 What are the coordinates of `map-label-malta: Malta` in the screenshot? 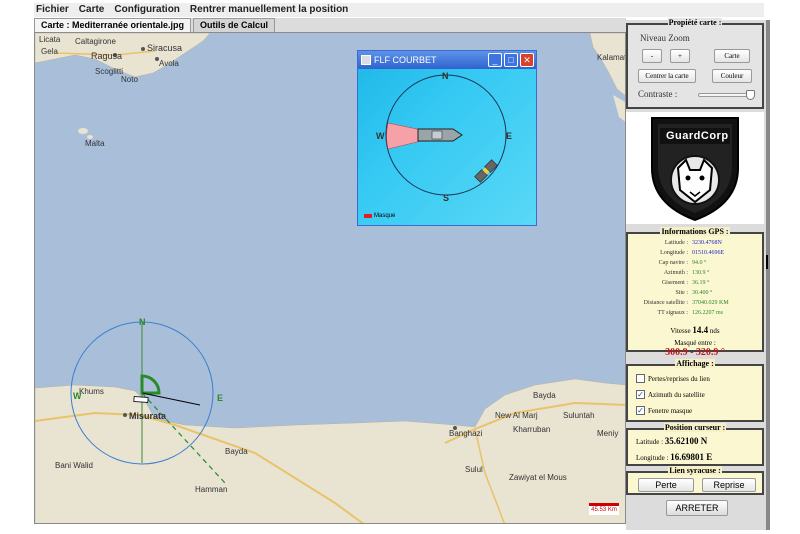 It's located at (95, 143).